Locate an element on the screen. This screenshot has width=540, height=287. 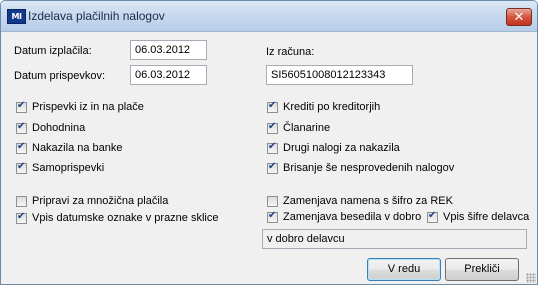
checkbox-label: Drugi nalogi za nakazila is located at coordinates (341, 148).